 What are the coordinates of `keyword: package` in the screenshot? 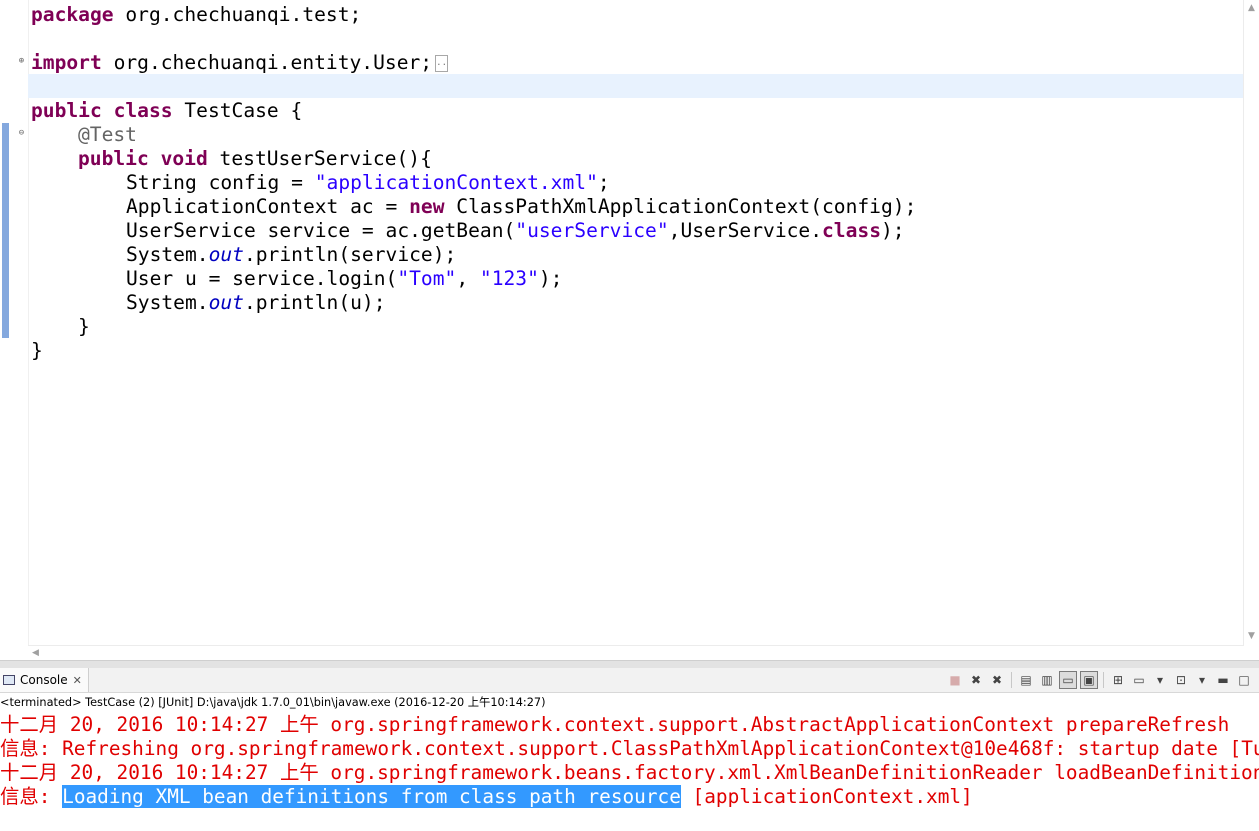 It's located at (72, 14).